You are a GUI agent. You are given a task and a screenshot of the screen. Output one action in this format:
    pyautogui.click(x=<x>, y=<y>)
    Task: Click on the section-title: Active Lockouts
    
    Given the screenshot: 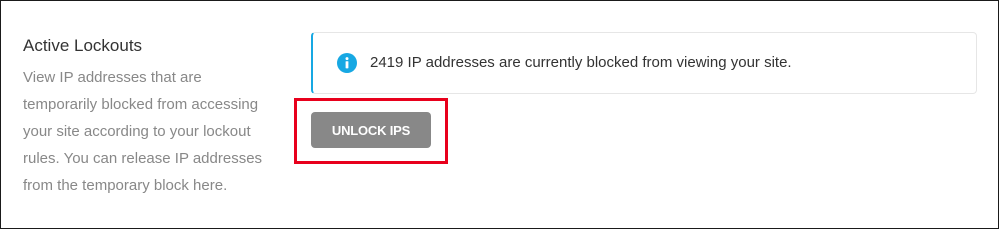 What is the action you would take?
    pyautogui.click(x=83, y=45)
    